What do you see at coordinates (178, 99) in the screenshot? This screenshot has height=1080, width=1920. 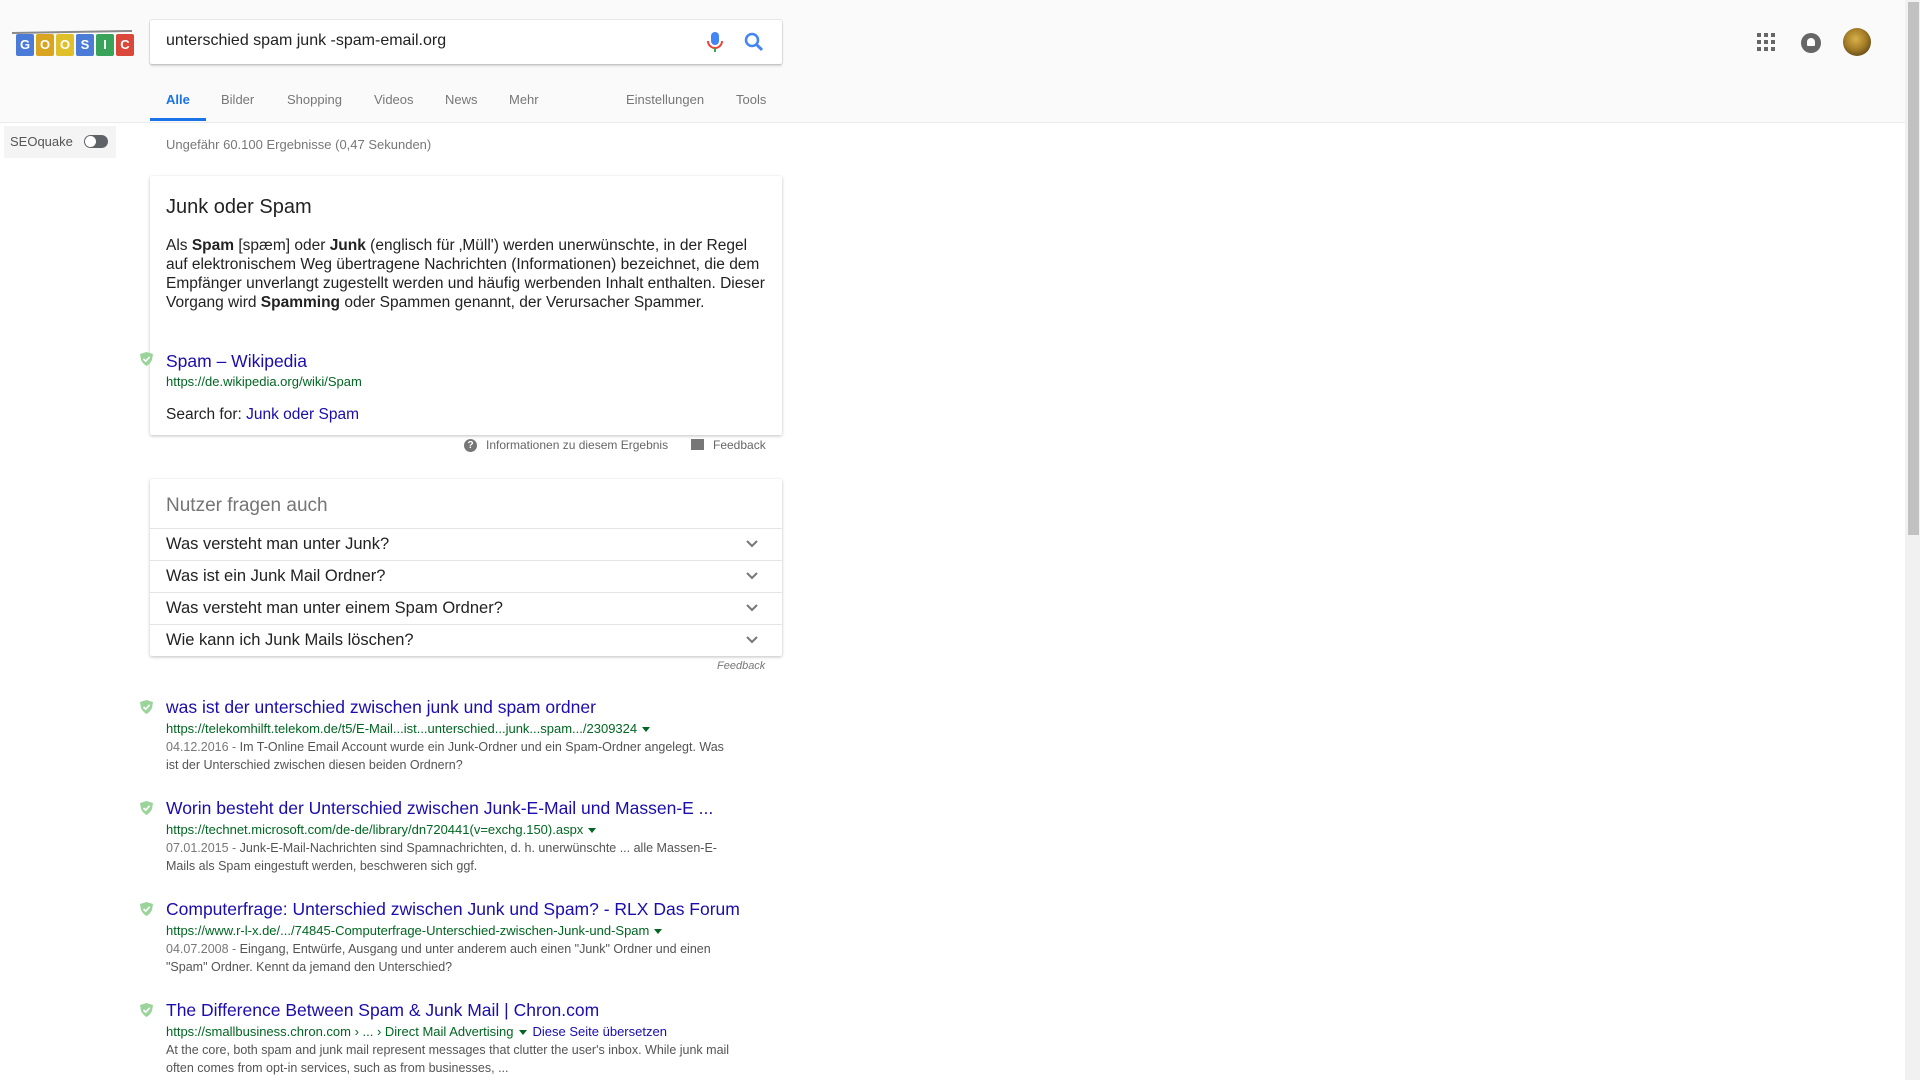 I see `tab-all: Alle` at bounding box center [178, 99].